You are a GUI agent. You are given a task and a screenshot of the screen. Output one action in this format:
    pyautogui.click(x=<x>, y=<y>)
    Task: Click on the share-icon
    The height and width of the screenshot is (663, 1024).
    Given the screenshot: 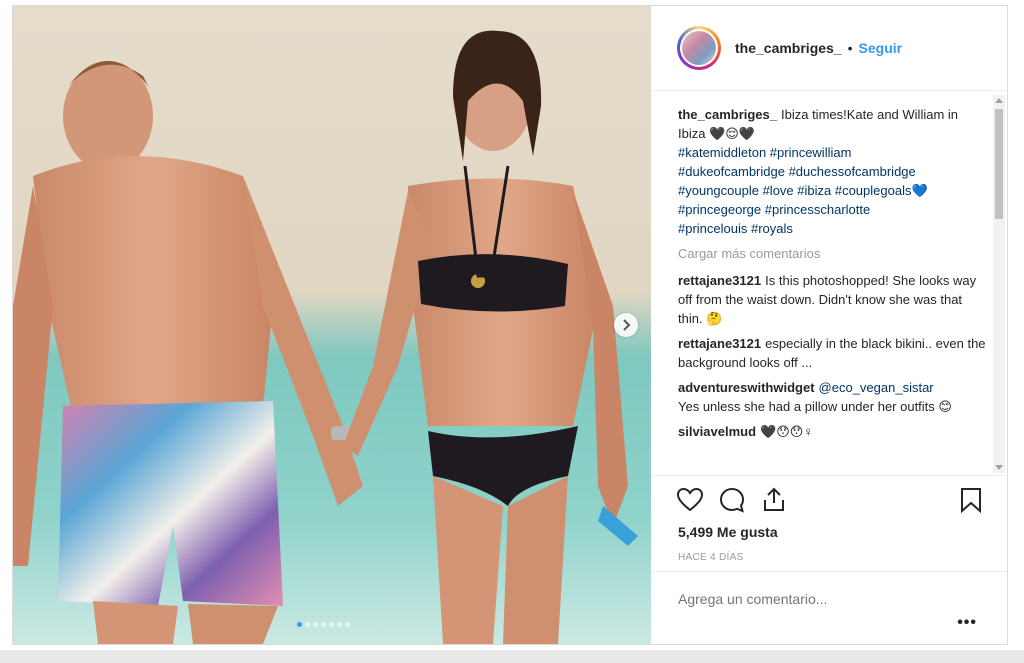 What is the action you would take?
    pyautogui.click(x=774, y=500)
    